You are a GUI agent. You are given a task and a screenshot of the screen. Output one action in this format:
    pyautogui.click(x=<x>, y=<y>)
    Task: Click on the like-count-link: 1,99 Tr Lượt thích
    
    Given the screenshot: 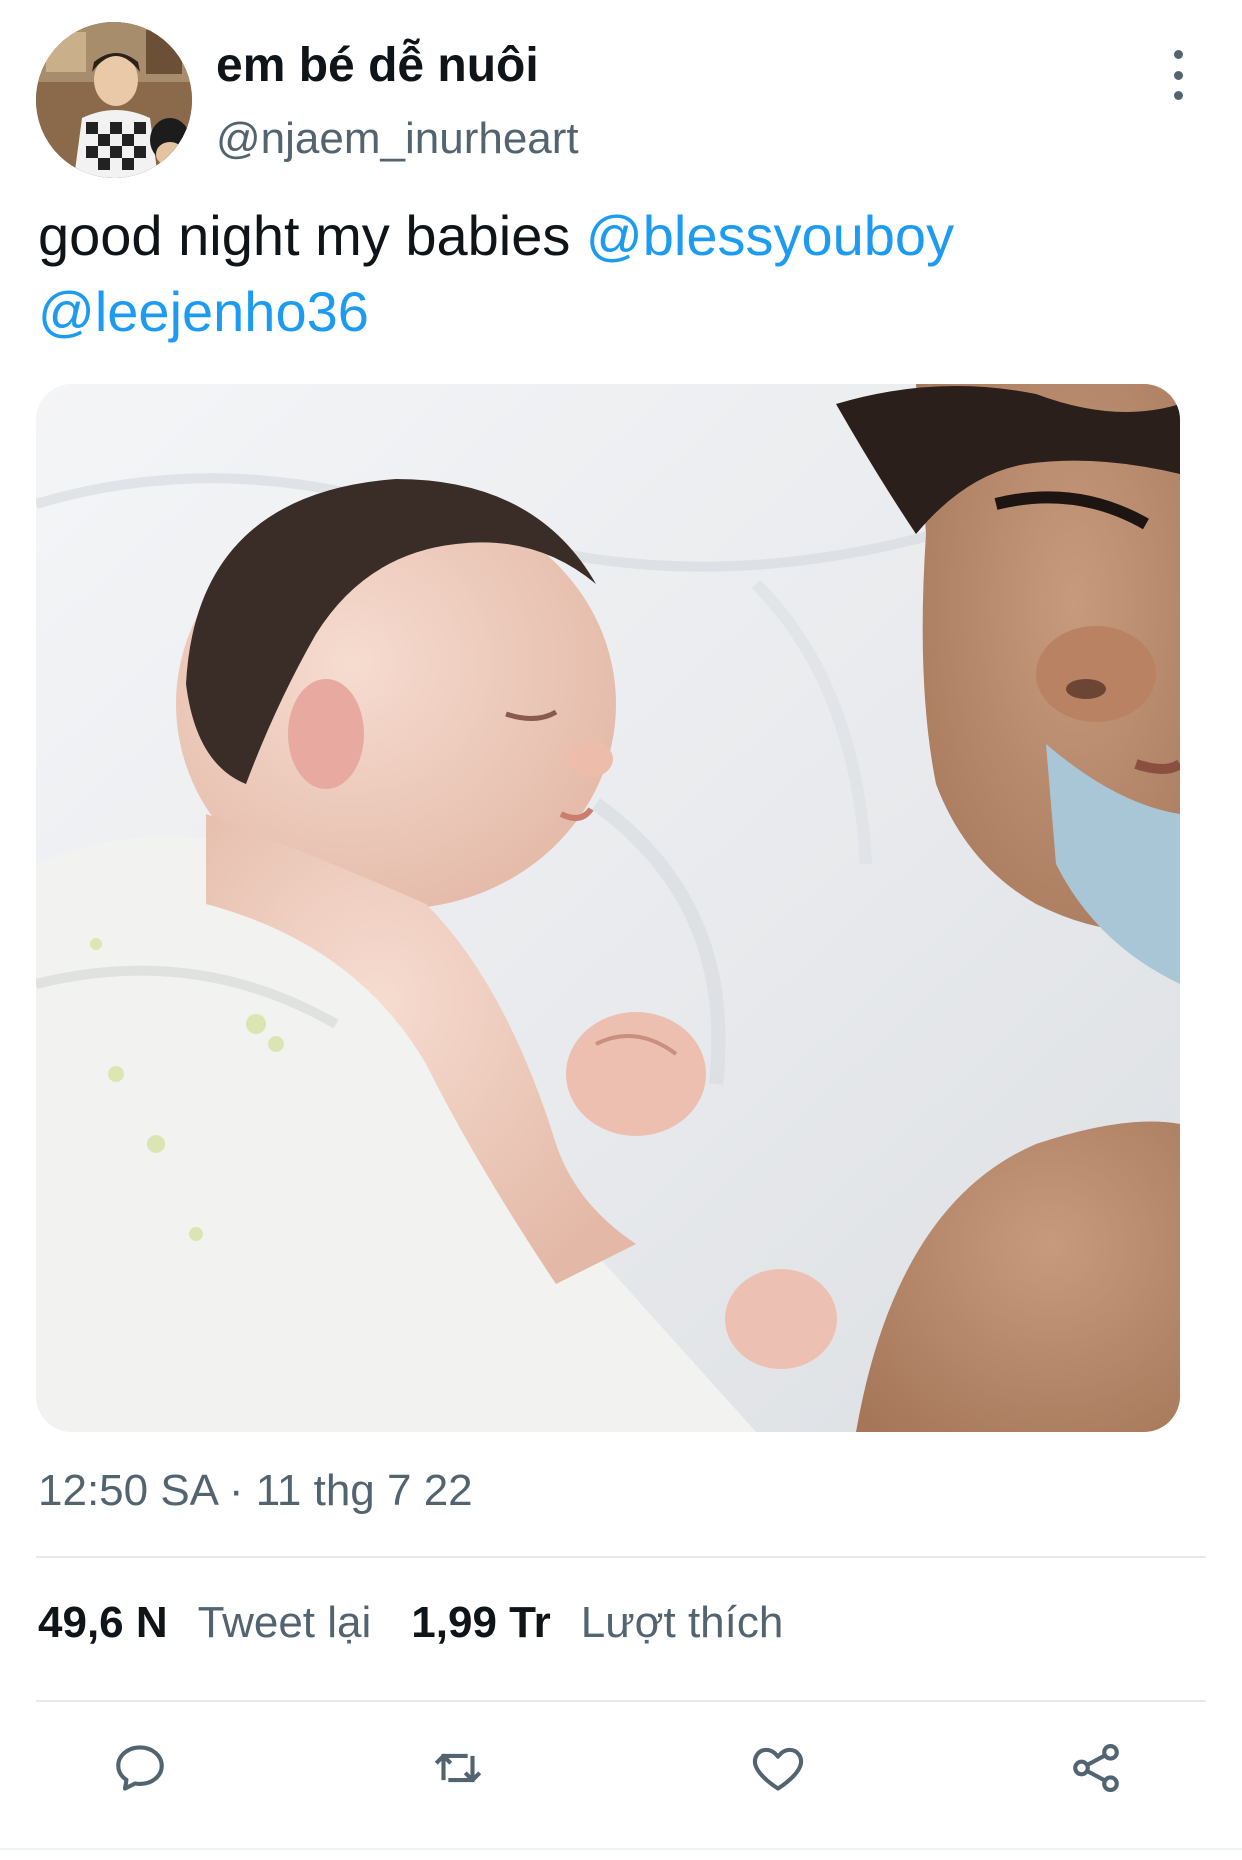 What is the action you would take?
    pyautogui.click(x=597, y=1623)
    